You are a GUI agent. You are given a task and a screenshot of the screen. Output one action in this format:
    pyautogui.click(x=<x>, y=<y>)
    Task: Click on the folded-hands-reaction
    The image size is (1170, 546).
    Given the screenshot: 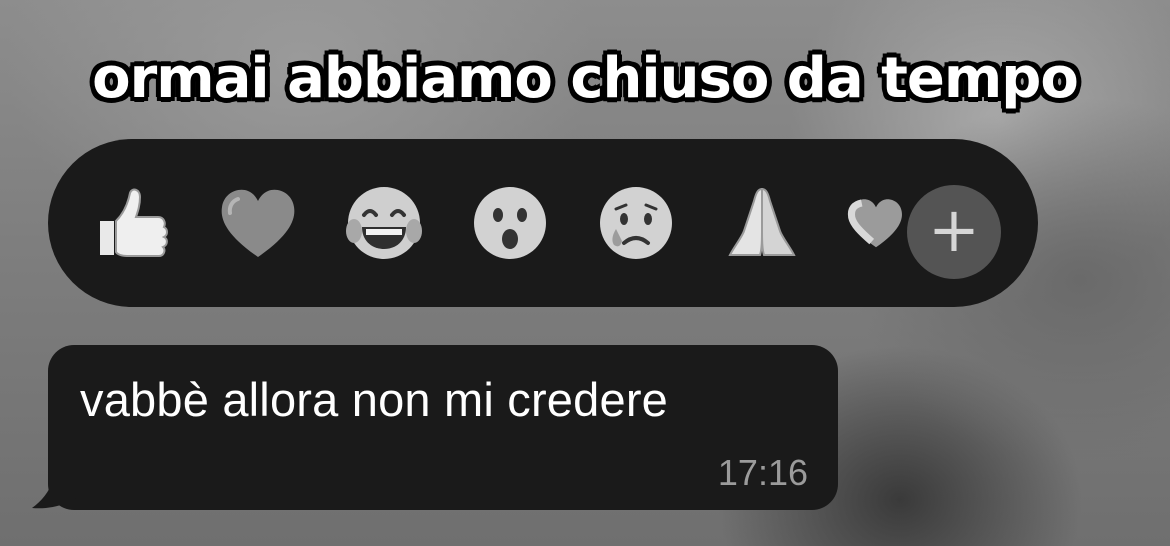 What is the action you would take?
    pyautogui.click(x=762, y=223)
    